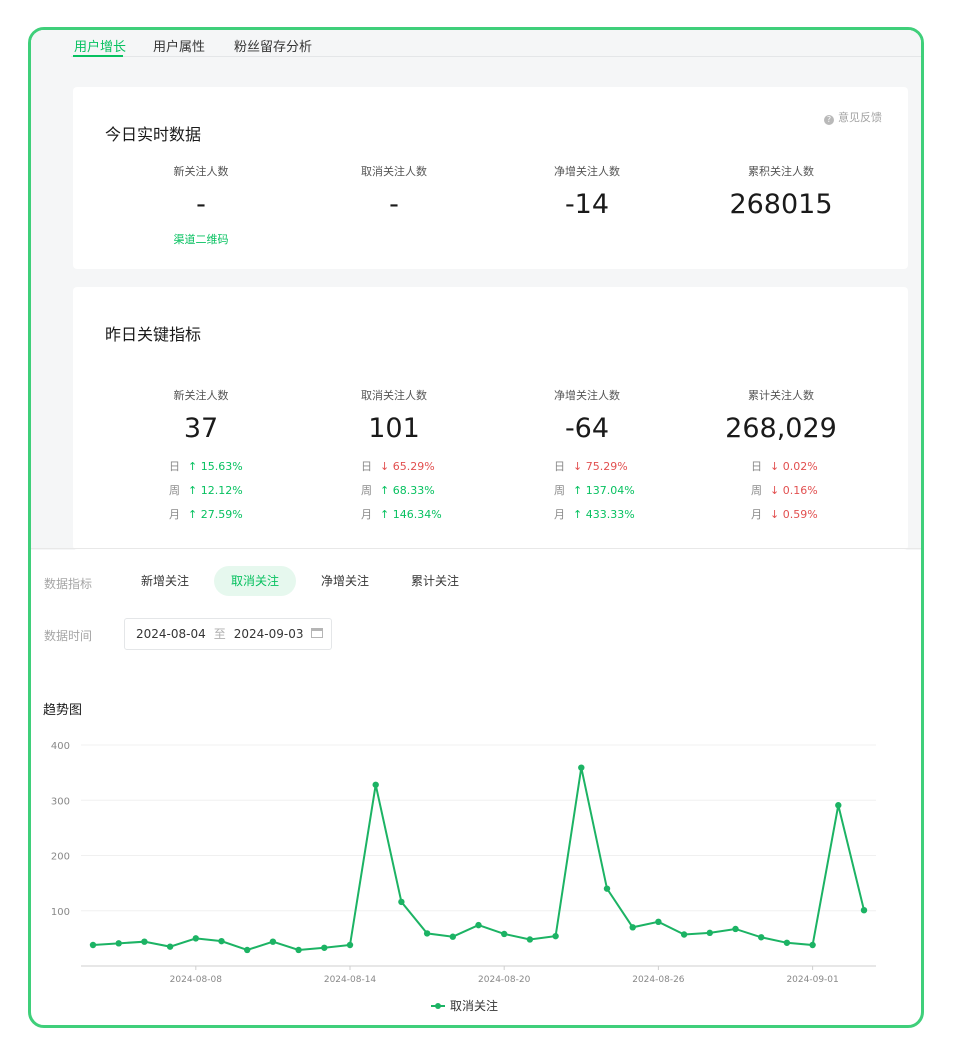 The image size is (954, 1054). I want to click on change-list: 日 ↑ 15.63% 周 ↑ 12.12% 月 ↑ 27.59%, so click(206, 491).